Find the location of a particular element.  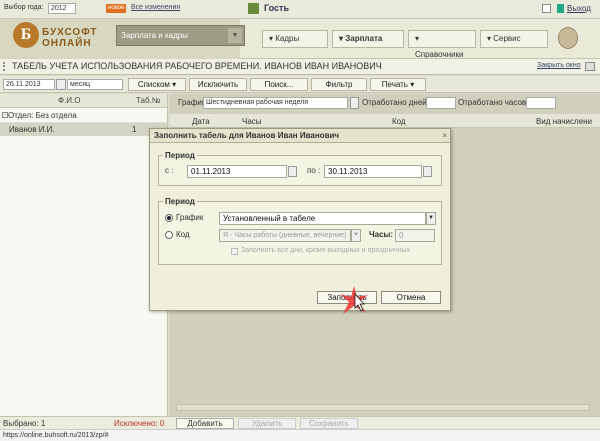

date-input: 26.11.2013 is located at coordinates (29, 84).